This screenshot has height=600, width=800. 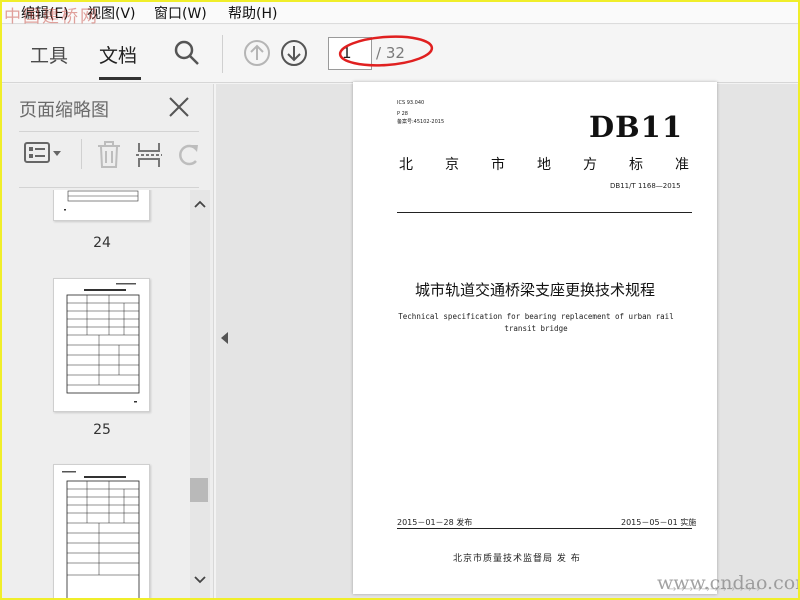 I want to click on tab-tools: 工具, so click(x=49, y=54).